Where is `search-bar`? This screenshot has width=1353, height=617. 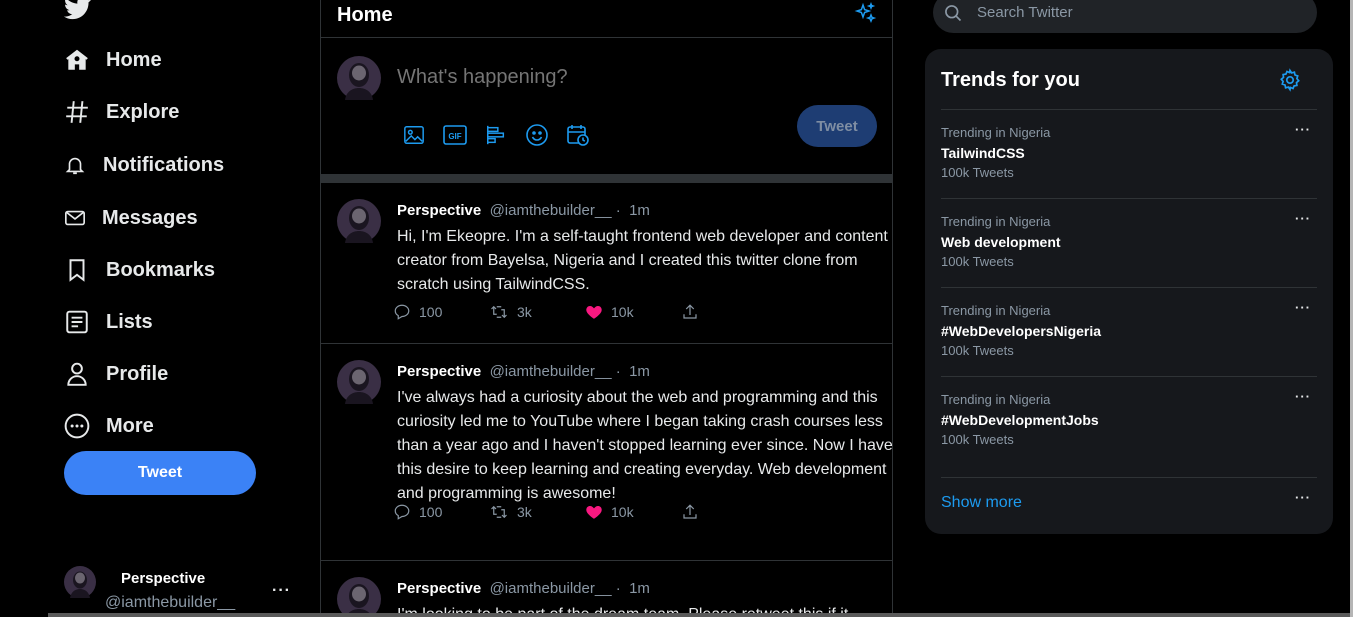 search-bar is located at coordinates (1125, 16).